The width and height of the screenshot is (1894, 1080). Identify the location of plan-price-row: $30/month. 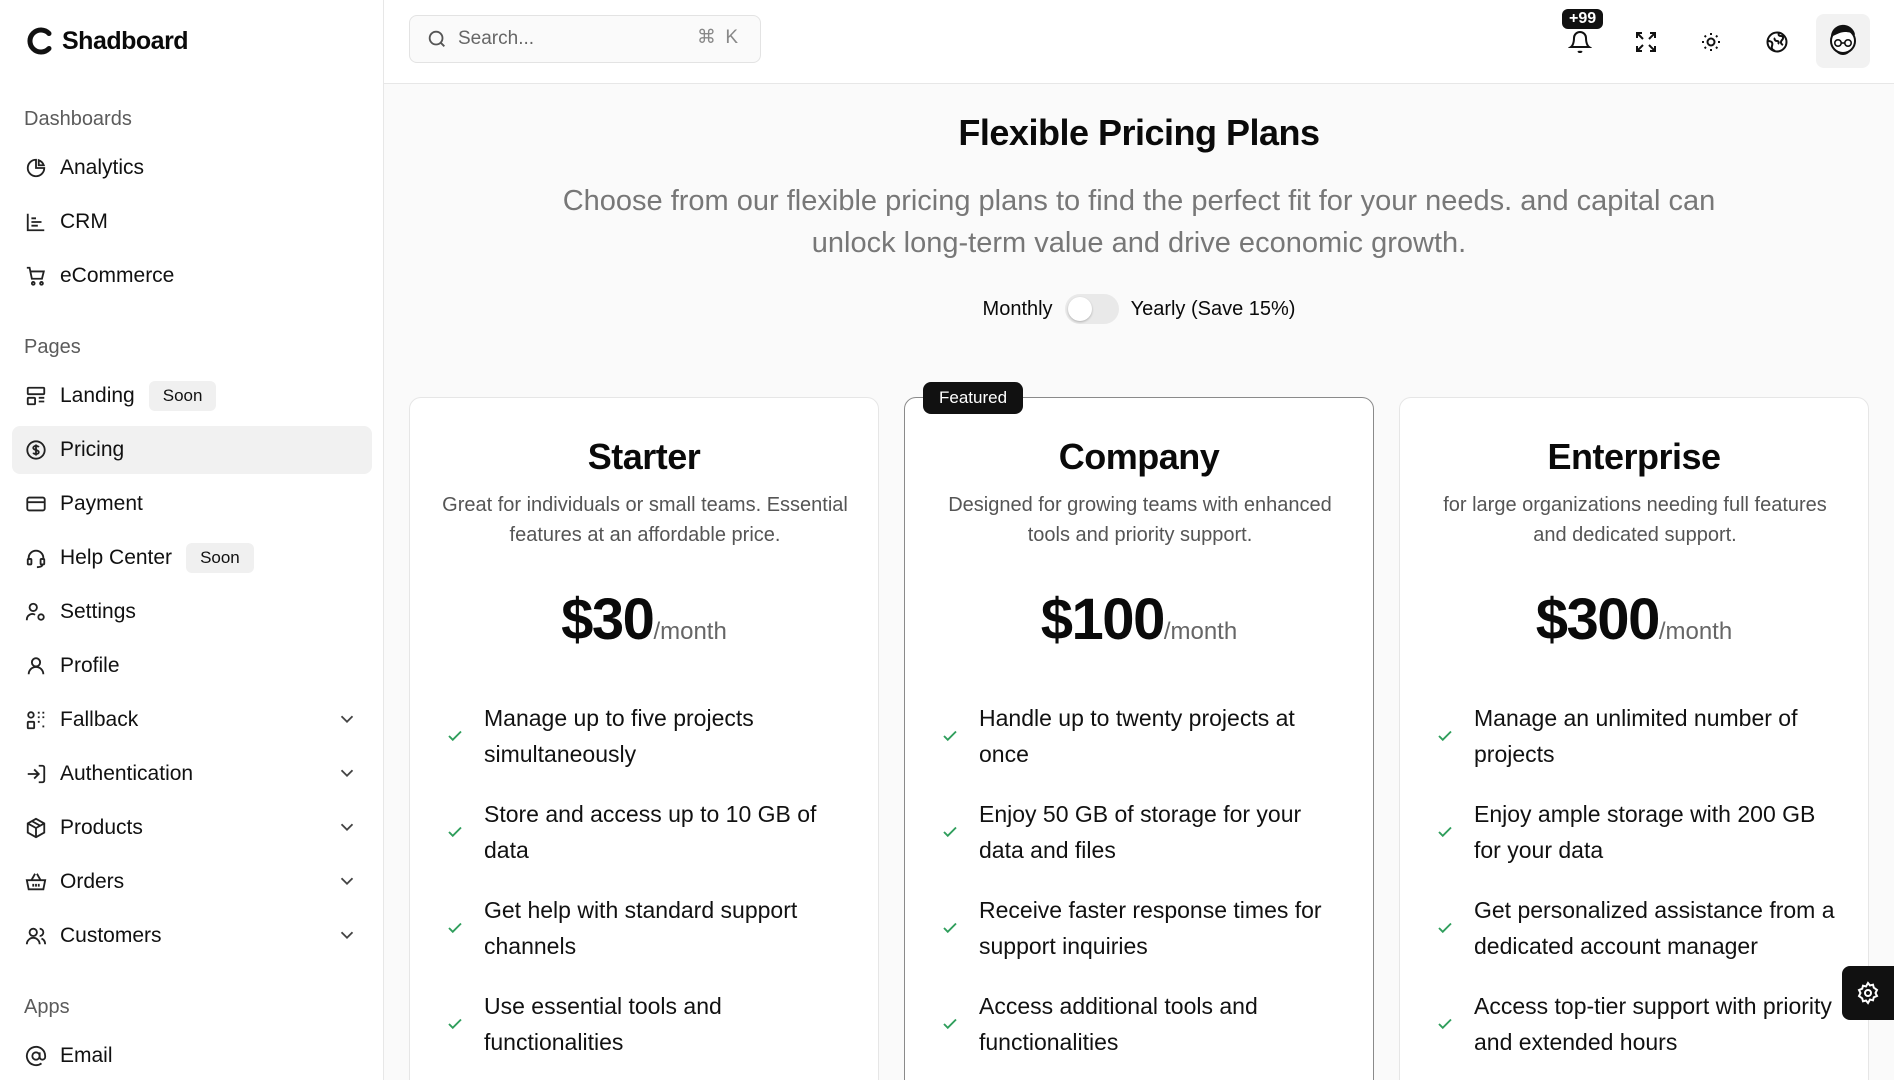
(644, 619).